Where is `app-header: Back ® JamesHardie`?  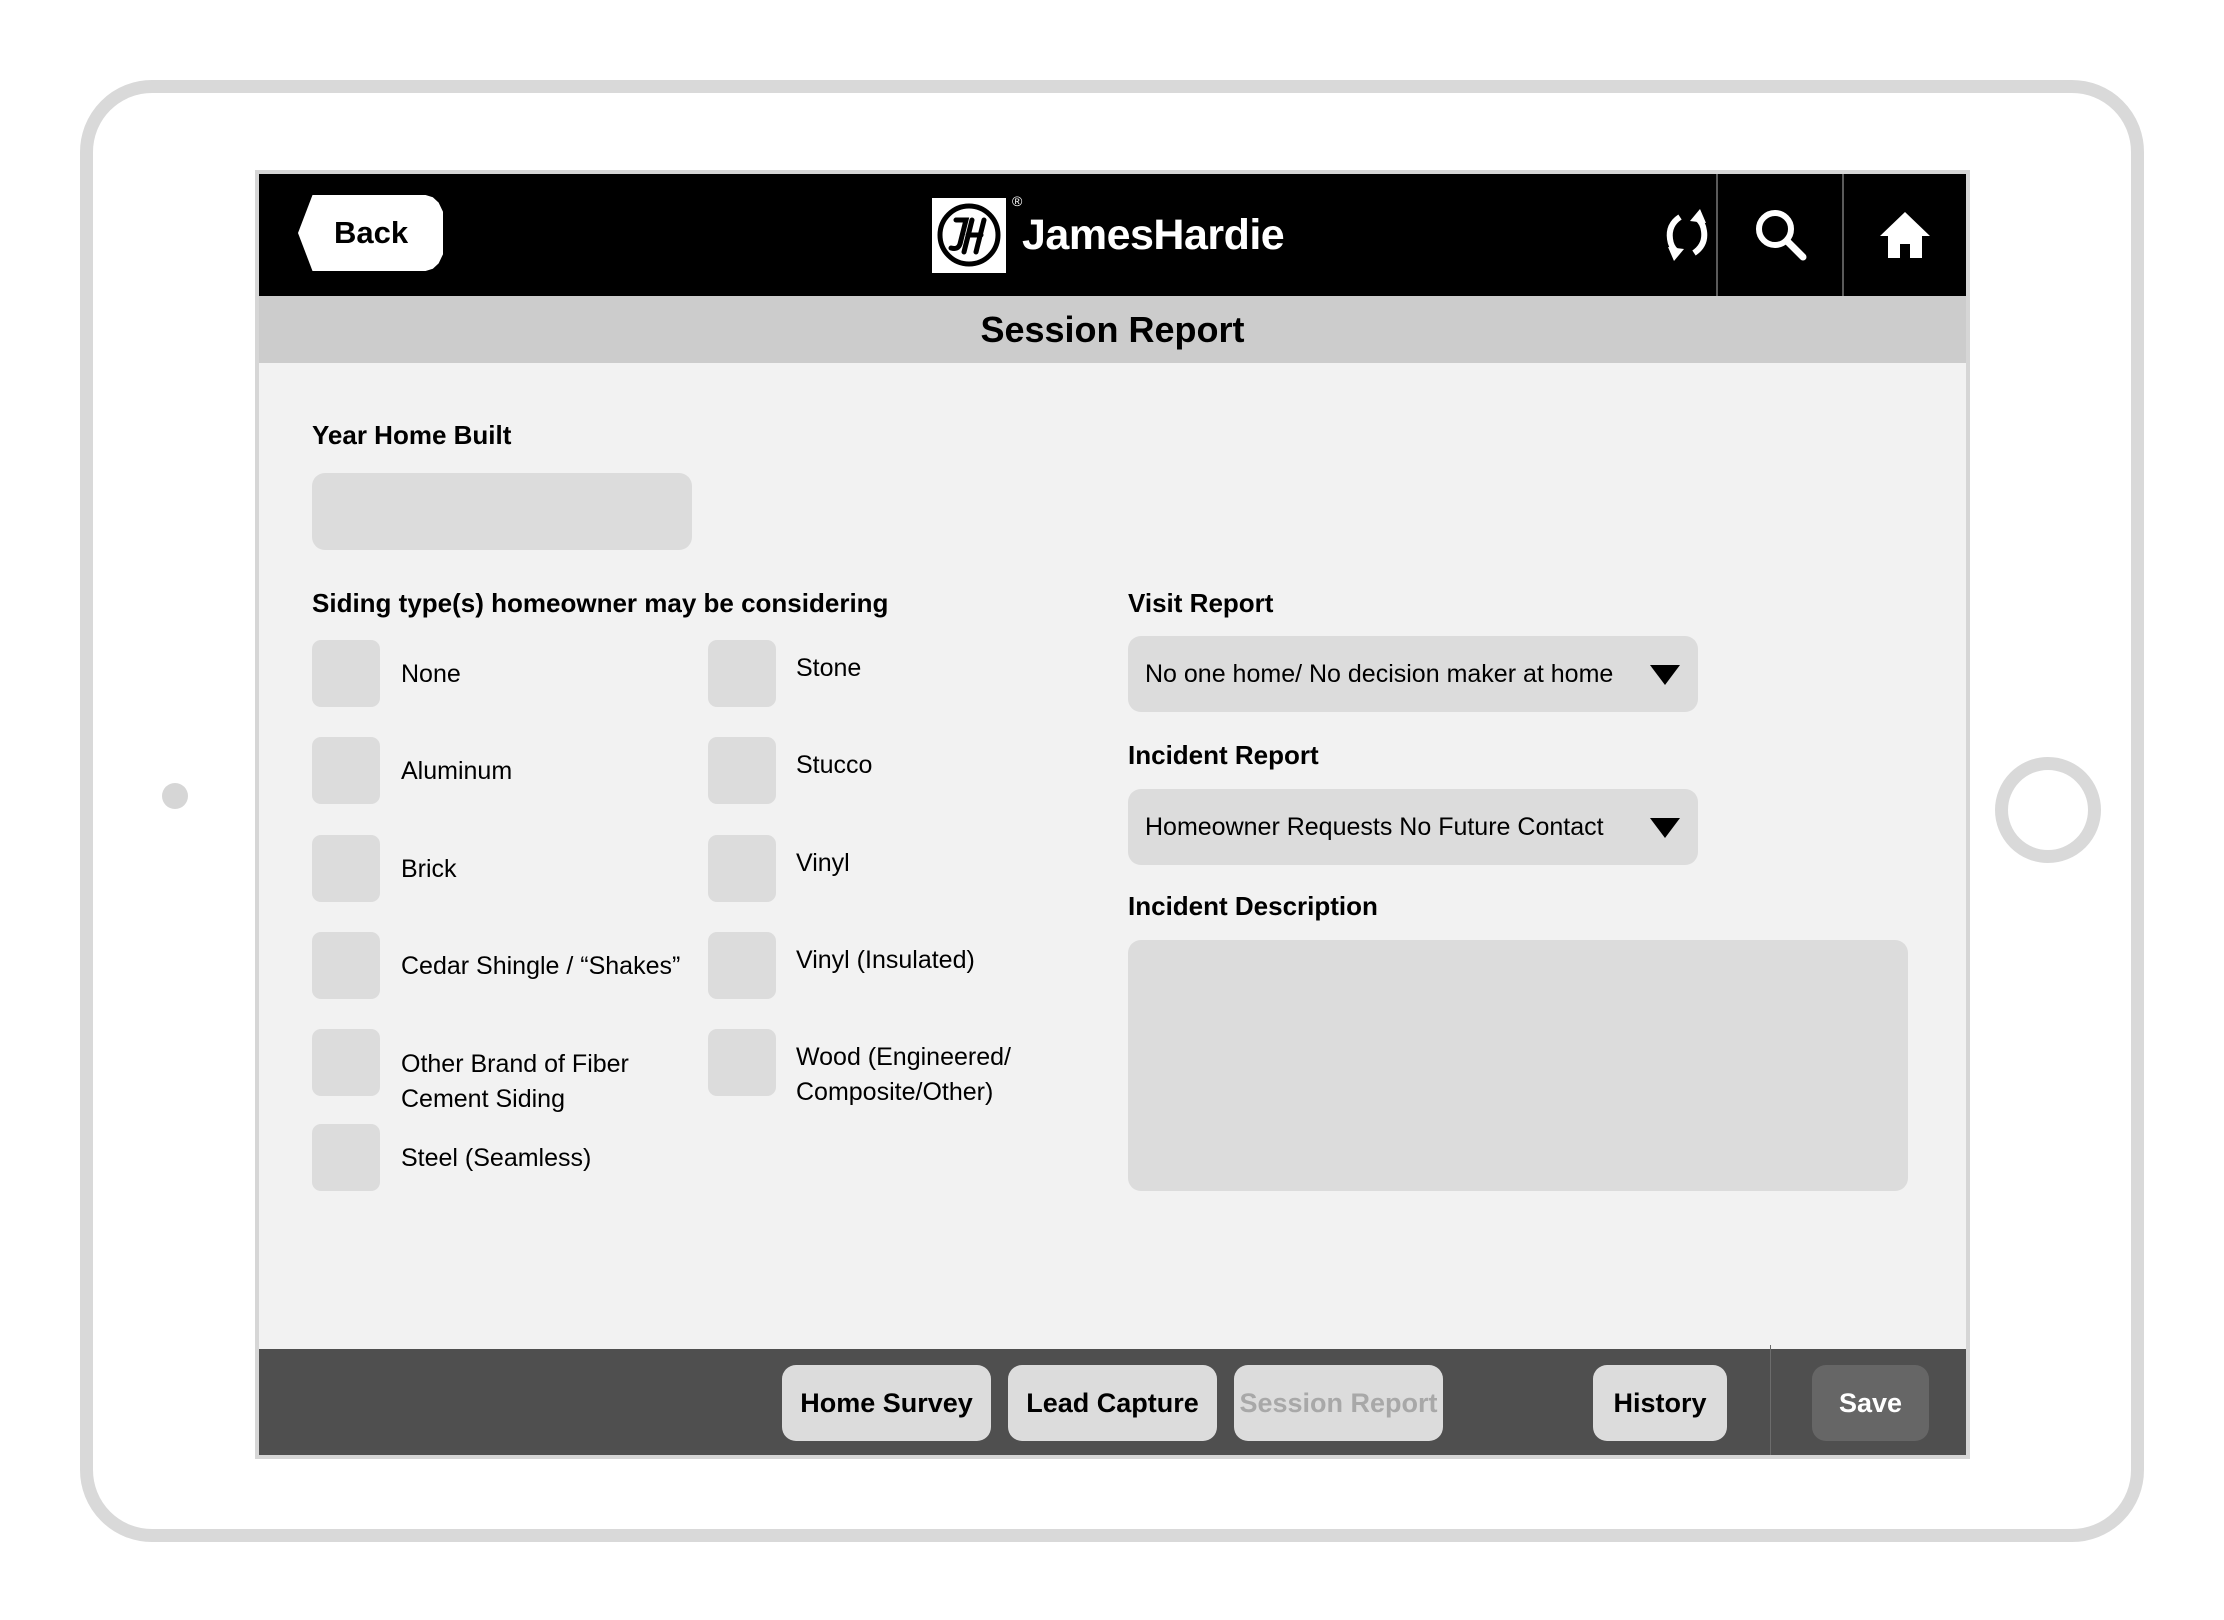 app-header: Back ® JamesHardie is located at coordinates (1112, 235).